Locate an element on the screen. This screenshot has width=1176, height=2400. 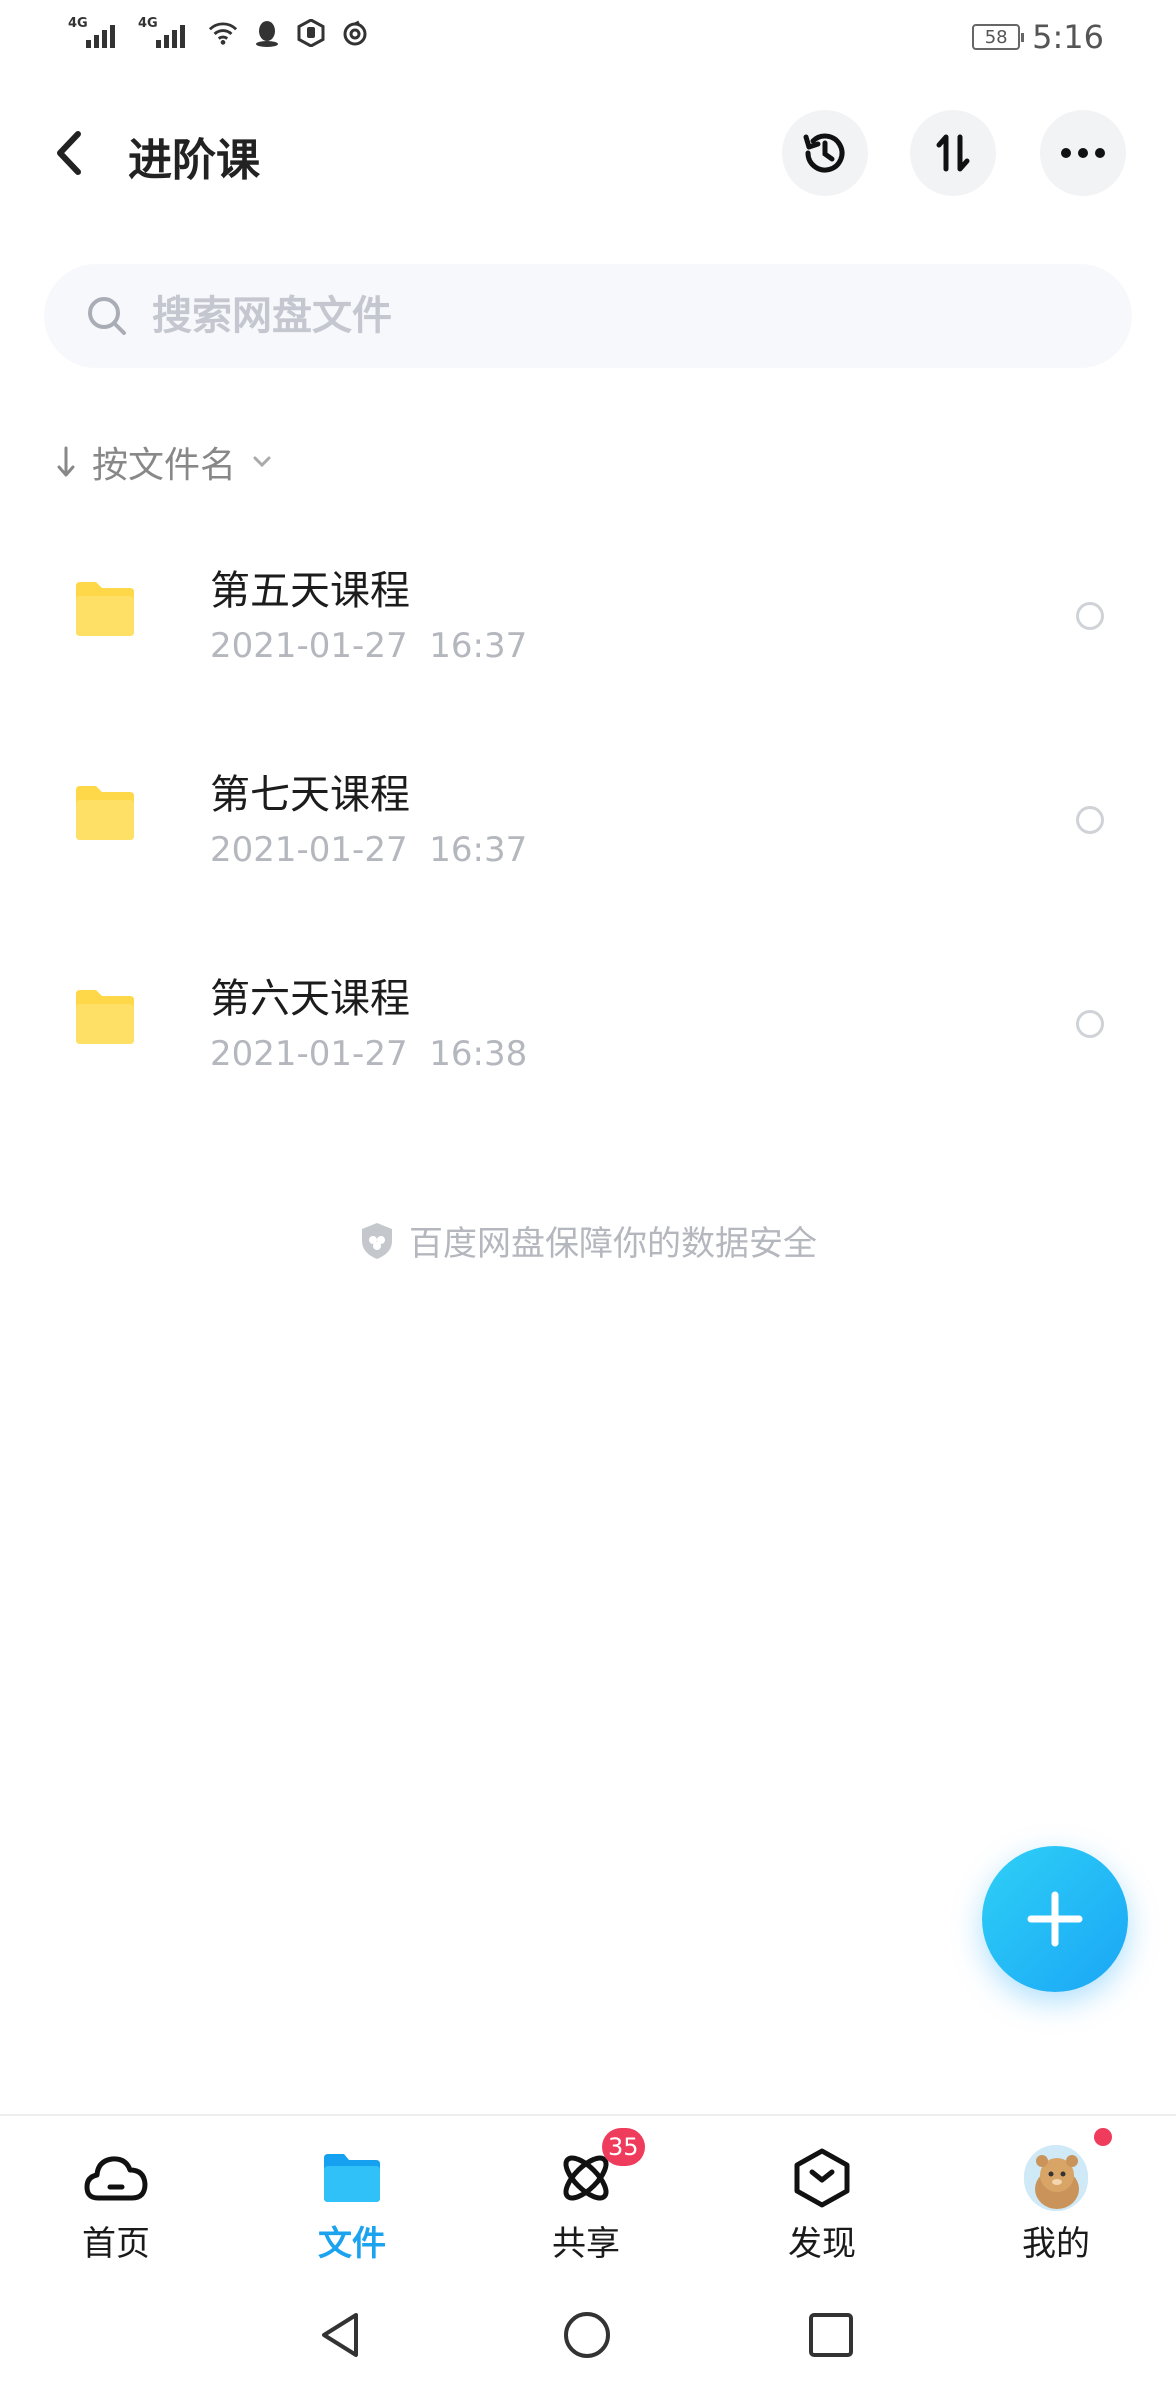
file-row: 第五天课程 2021-01-27 16:37 is located at coordinates (588, 622).